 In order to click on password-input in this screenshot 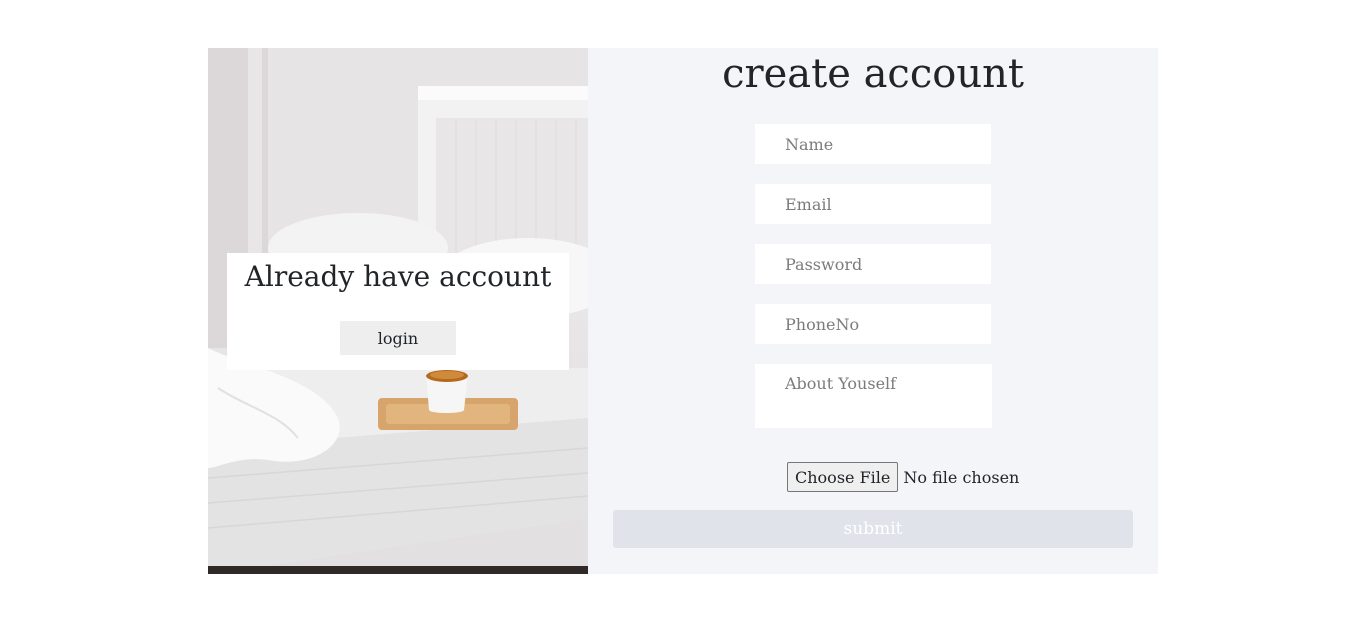, I will do `click(873, 264)`.